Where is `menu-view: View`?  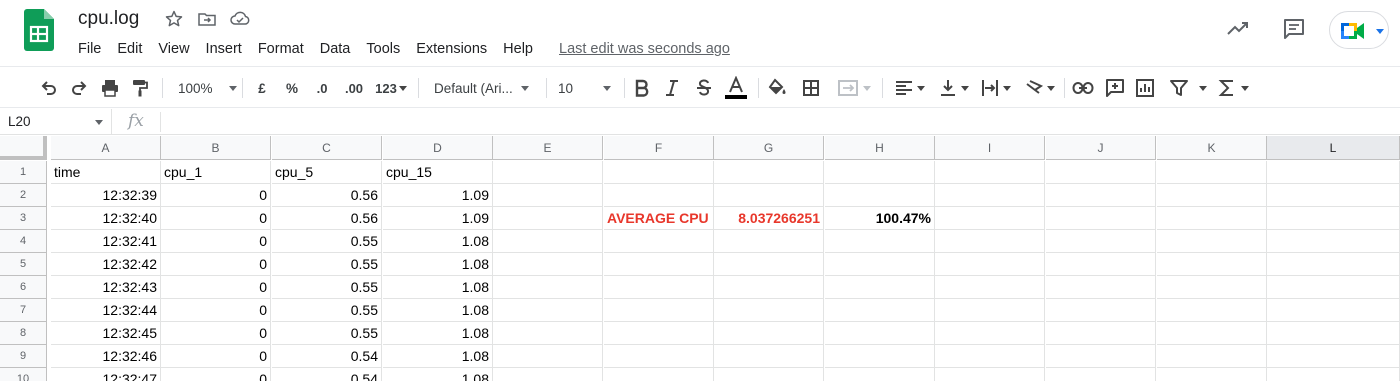
menu-view: View is located at coordinates (173, 49).